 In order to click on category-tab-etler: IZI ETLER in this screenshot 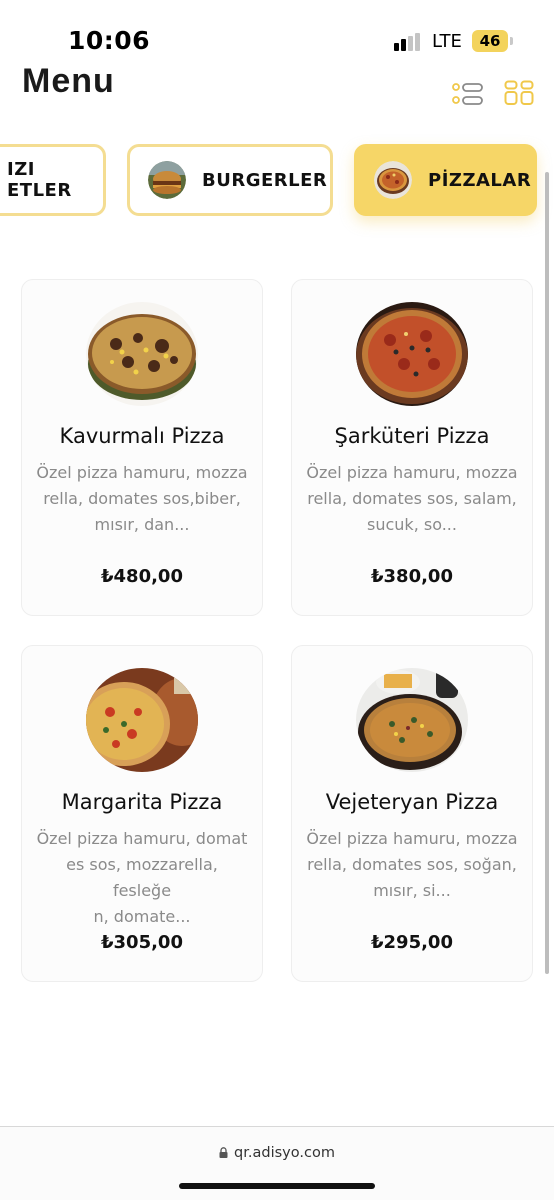, I will do `click(53, 180)`.